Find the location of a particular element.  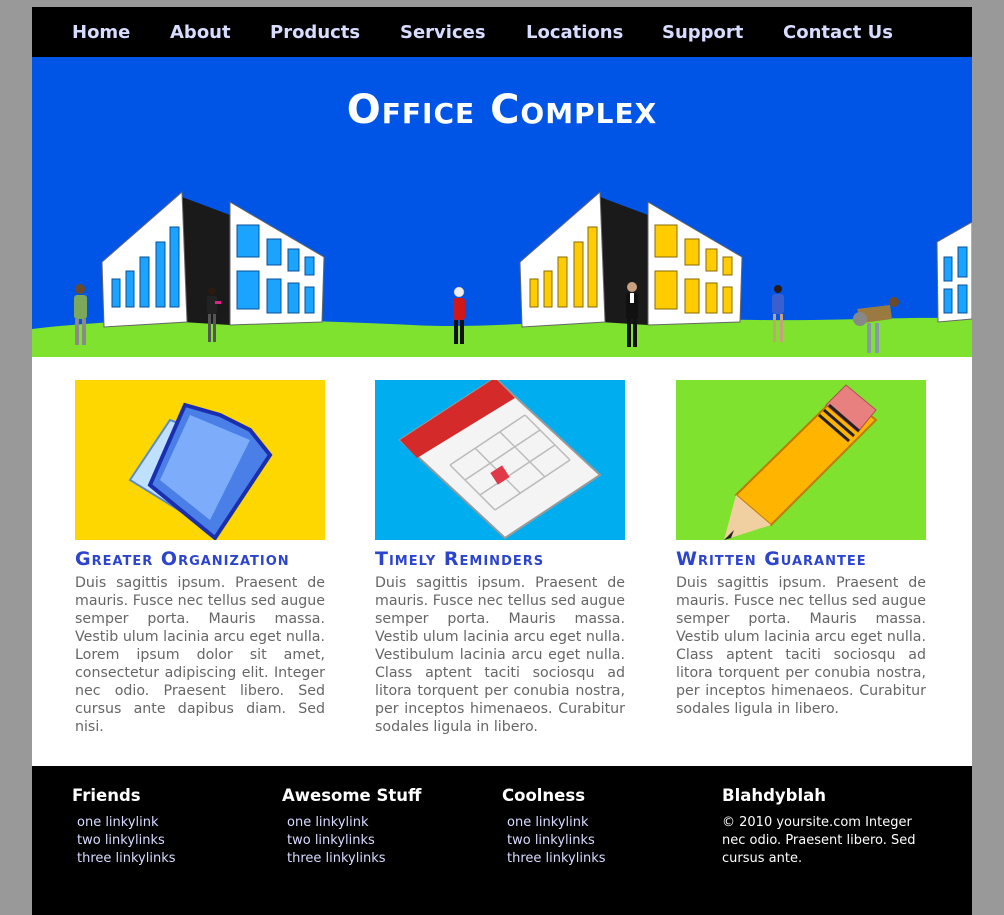

grass-hill is located at coordinates (502, 337).